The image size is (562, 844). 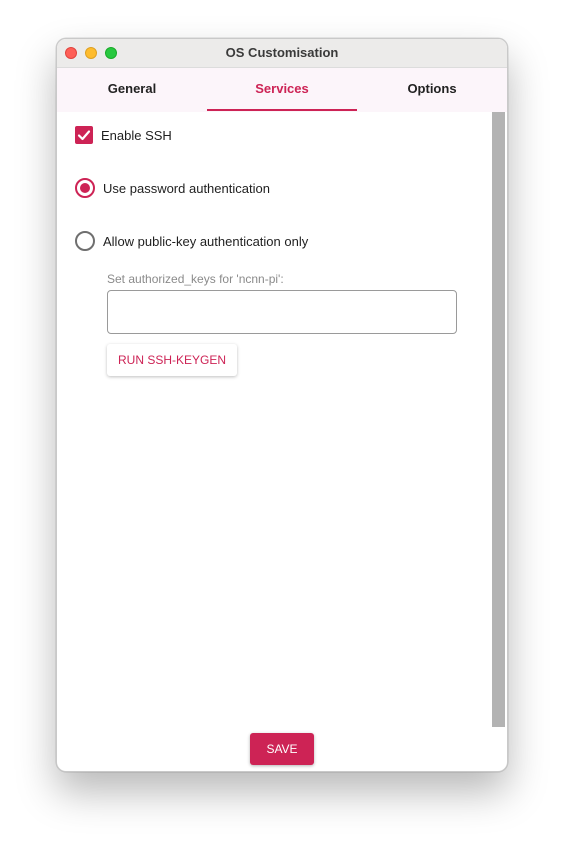 I want to click on title-bar: OS Customisation, so click(x=282, y=53).